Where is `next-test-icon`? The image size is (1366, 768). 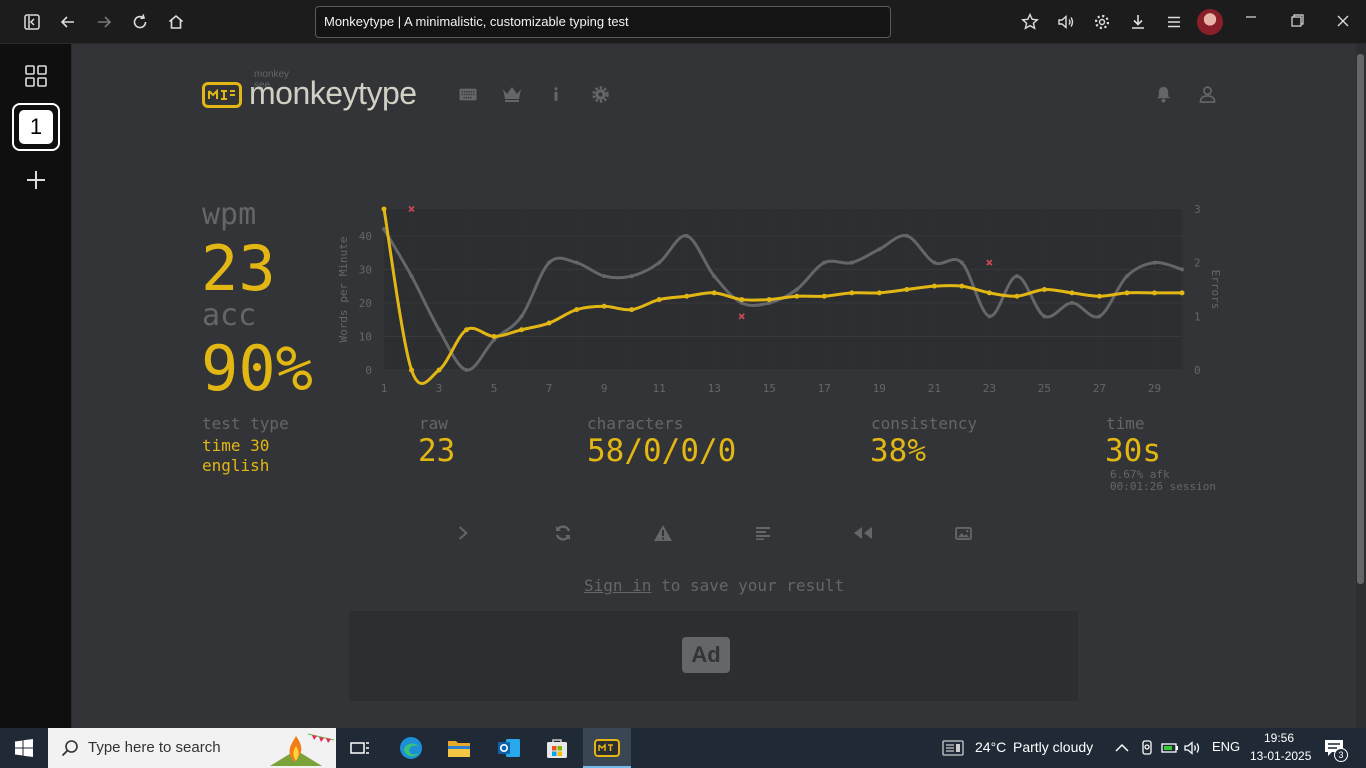
next-test-icon is located at coordinates (463, 533).